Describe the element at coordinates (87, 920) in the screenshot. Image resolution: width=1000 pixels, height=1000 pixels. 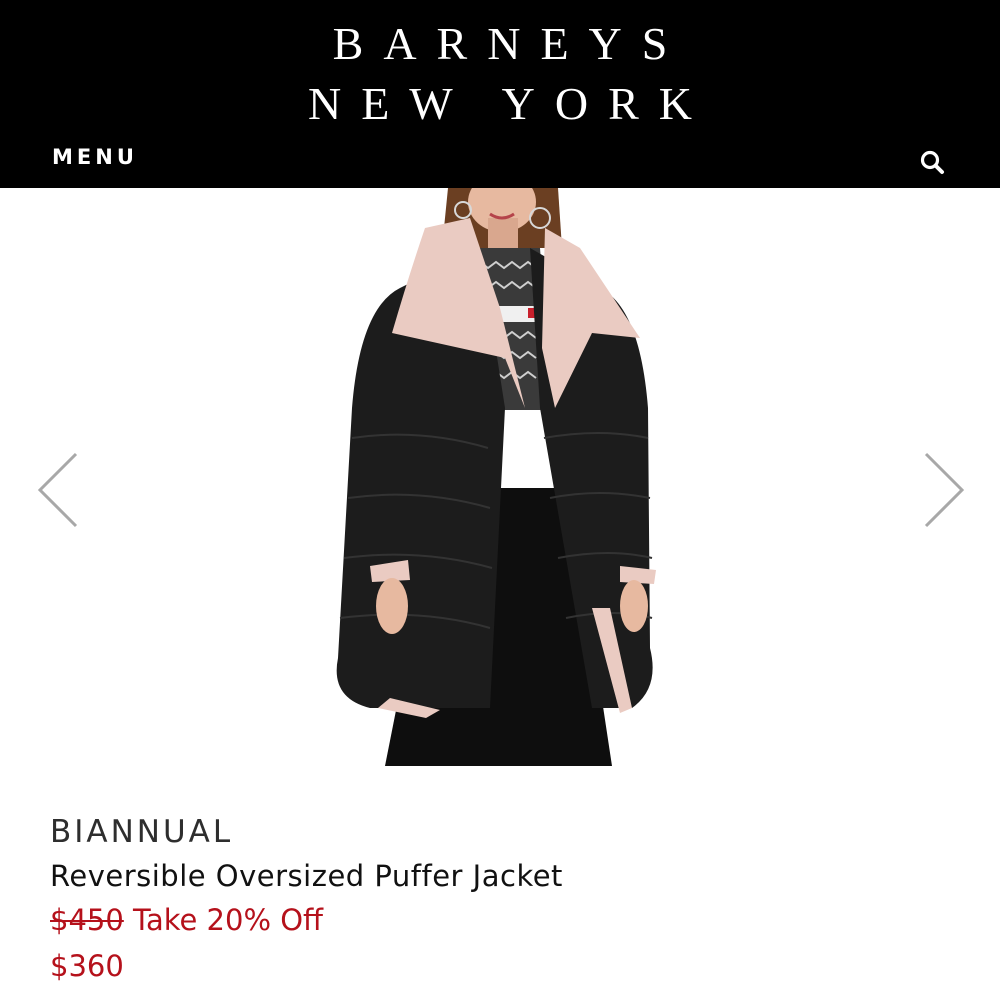
I see `original-price: $450` at that location.